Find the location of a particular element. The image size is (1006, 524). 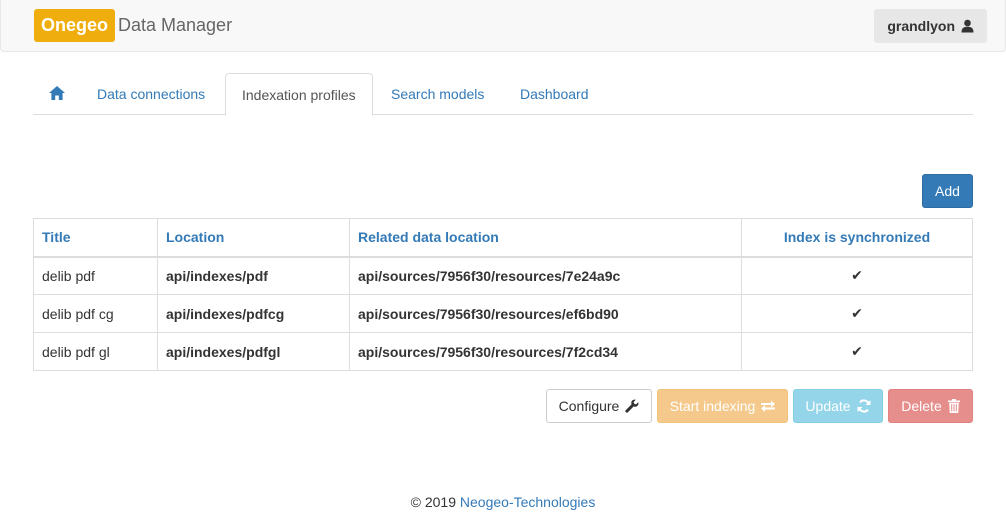

user-icon is located at coordinates (967, 26).